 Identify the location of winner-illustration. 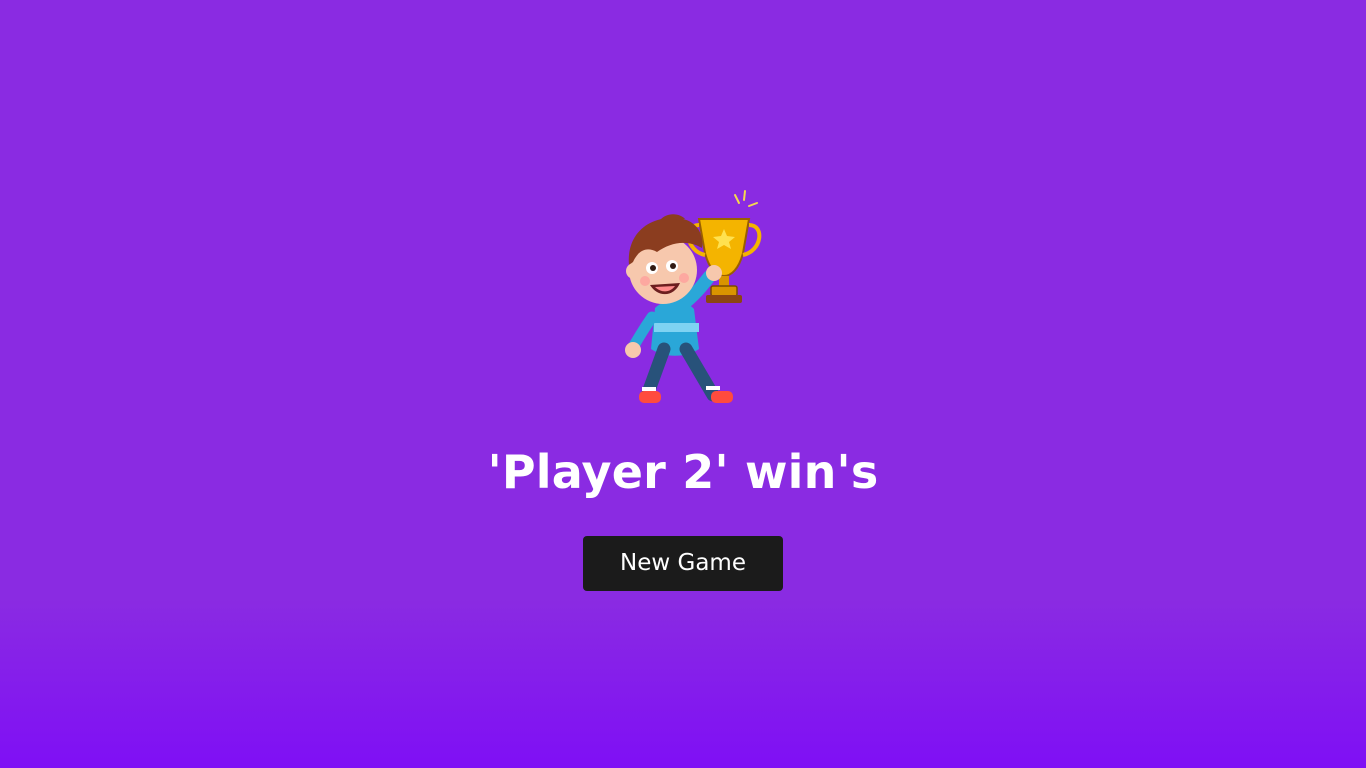
(688, 302).